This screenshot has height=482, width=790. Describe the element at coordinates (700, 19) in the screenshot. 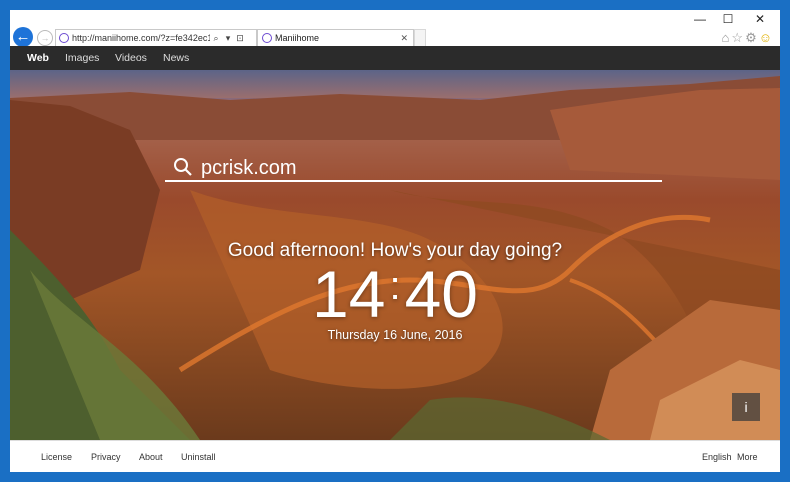

I see `minimize-button: —` at that location.